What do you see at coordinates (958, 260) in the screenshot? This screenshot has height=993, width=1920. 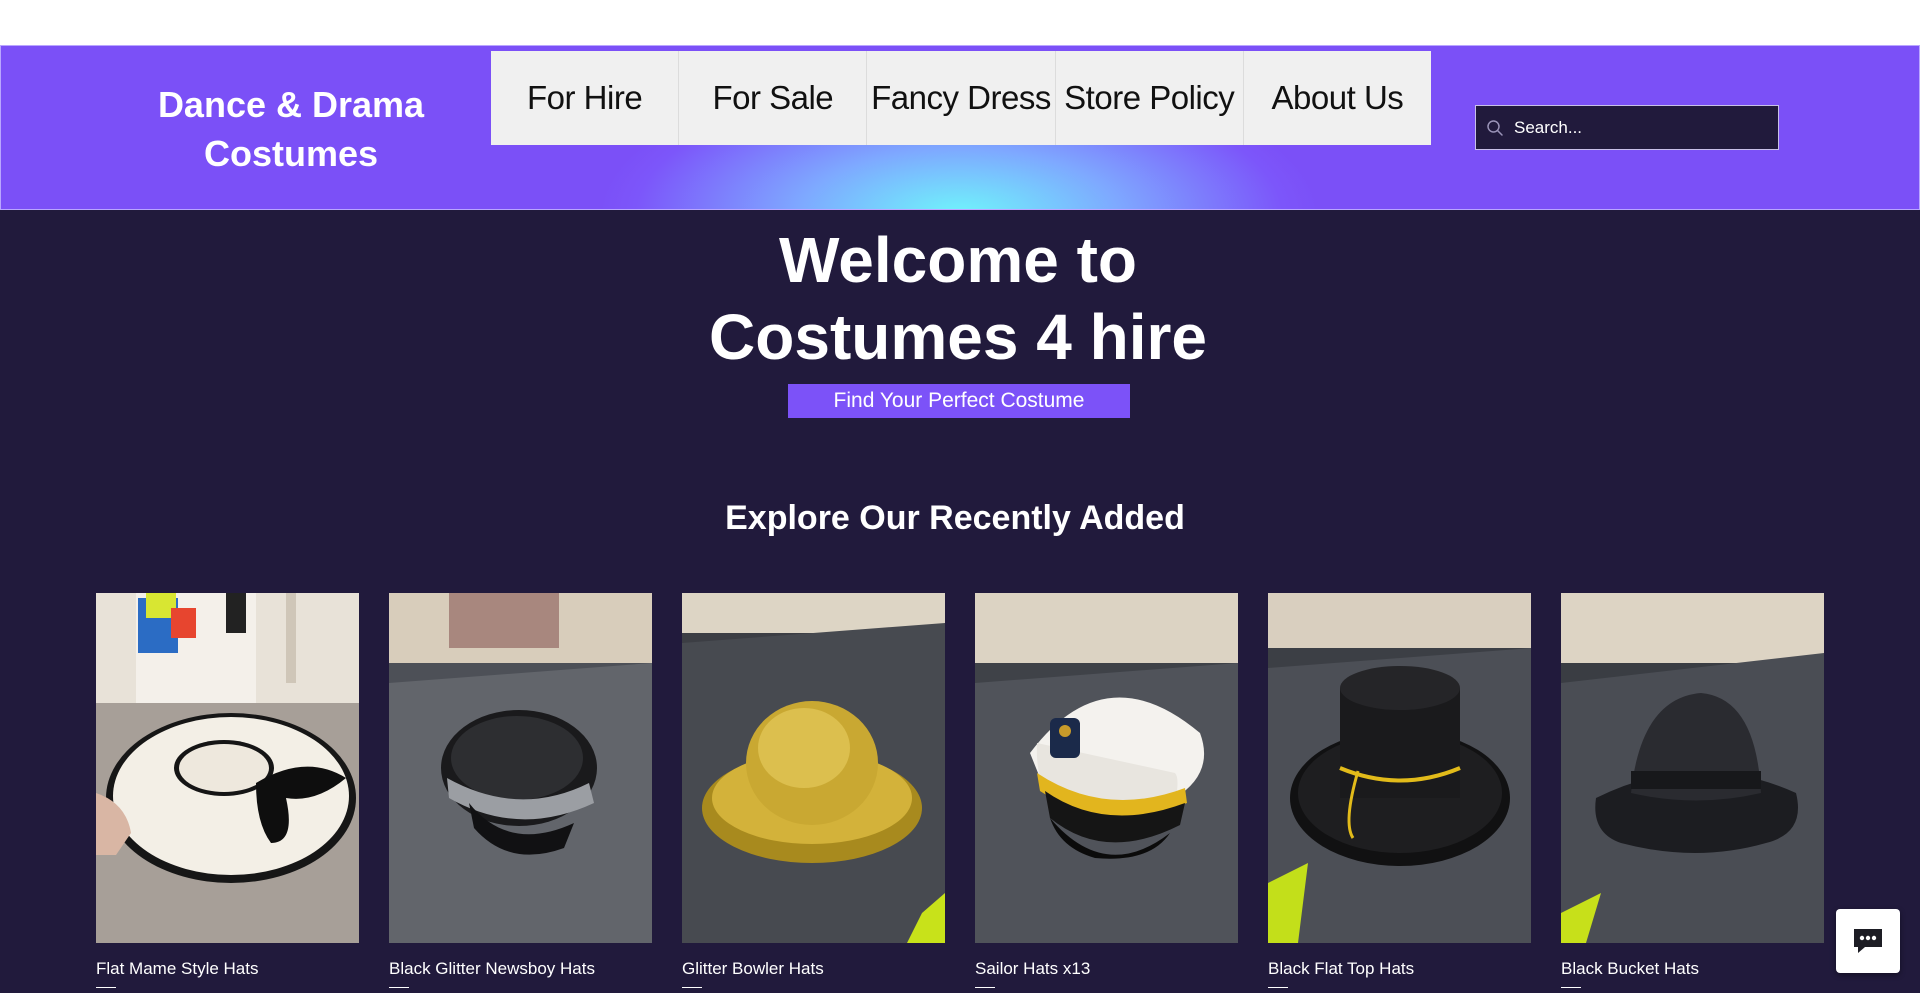 I see `hero-title-line-1: Welcome to` at bounding box center [958, 260].